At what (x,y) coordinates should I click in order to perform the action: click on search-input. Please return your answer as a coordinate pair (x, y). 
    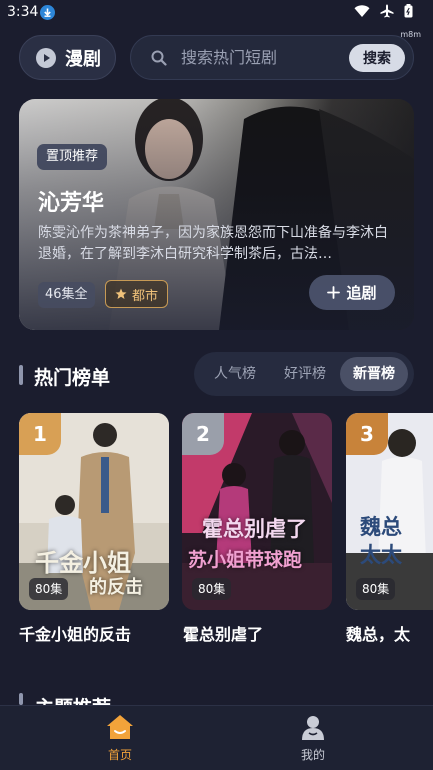
    Looking at the image, I should click on (256, 57).